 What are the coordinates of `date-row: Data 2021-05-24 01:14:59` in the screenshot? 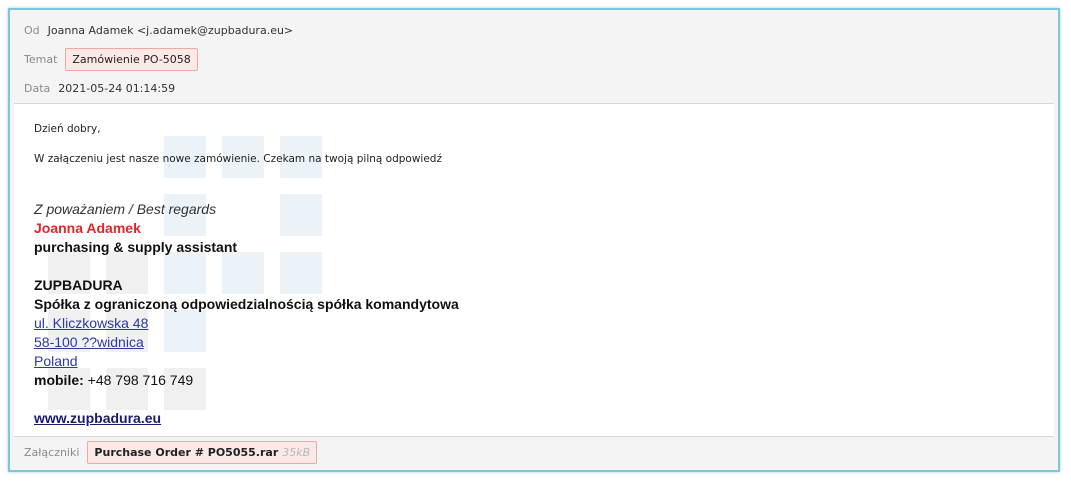 It's located at (99, 88).